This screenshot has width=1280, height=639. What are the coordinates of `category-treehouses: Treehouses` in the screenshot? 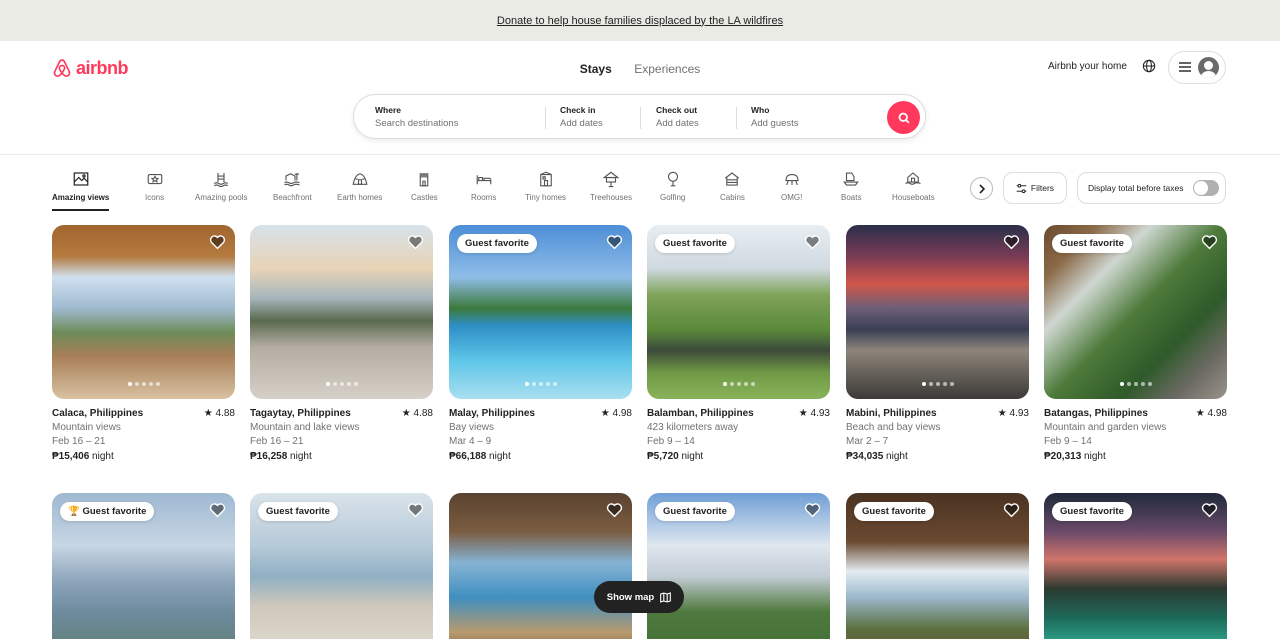 It's located at (611, 186).